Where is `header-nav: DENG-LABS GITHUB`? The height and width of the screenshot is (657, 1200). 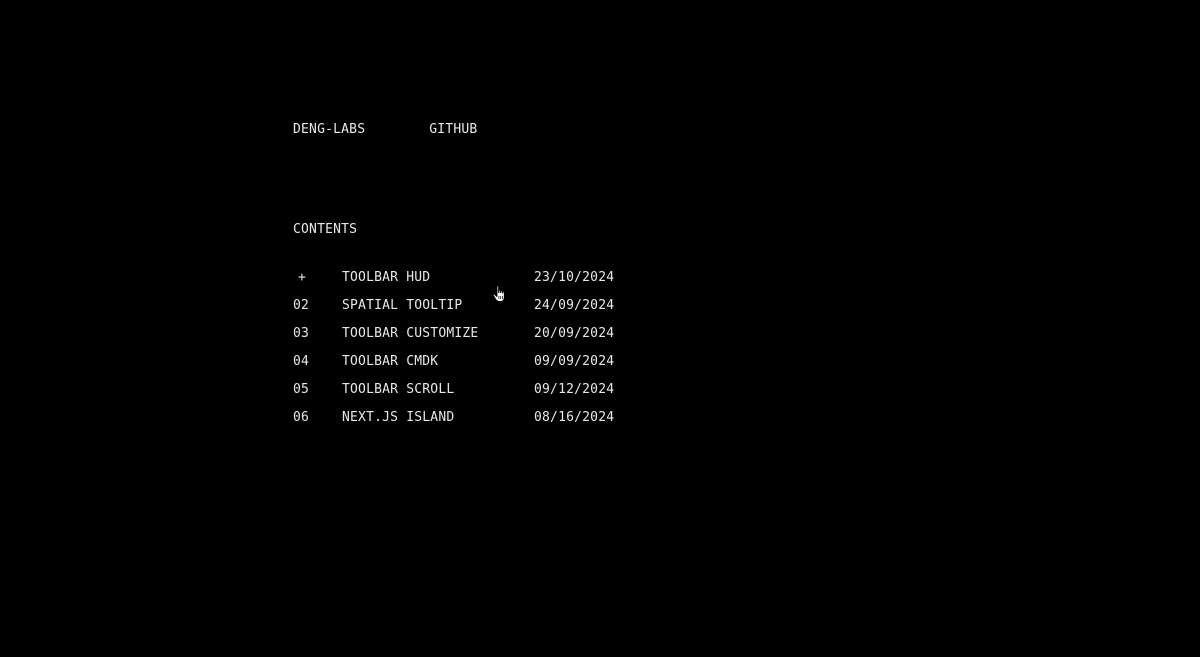
header-nav: DENG-LABS GITHUB is located at coordinates (385, 129).